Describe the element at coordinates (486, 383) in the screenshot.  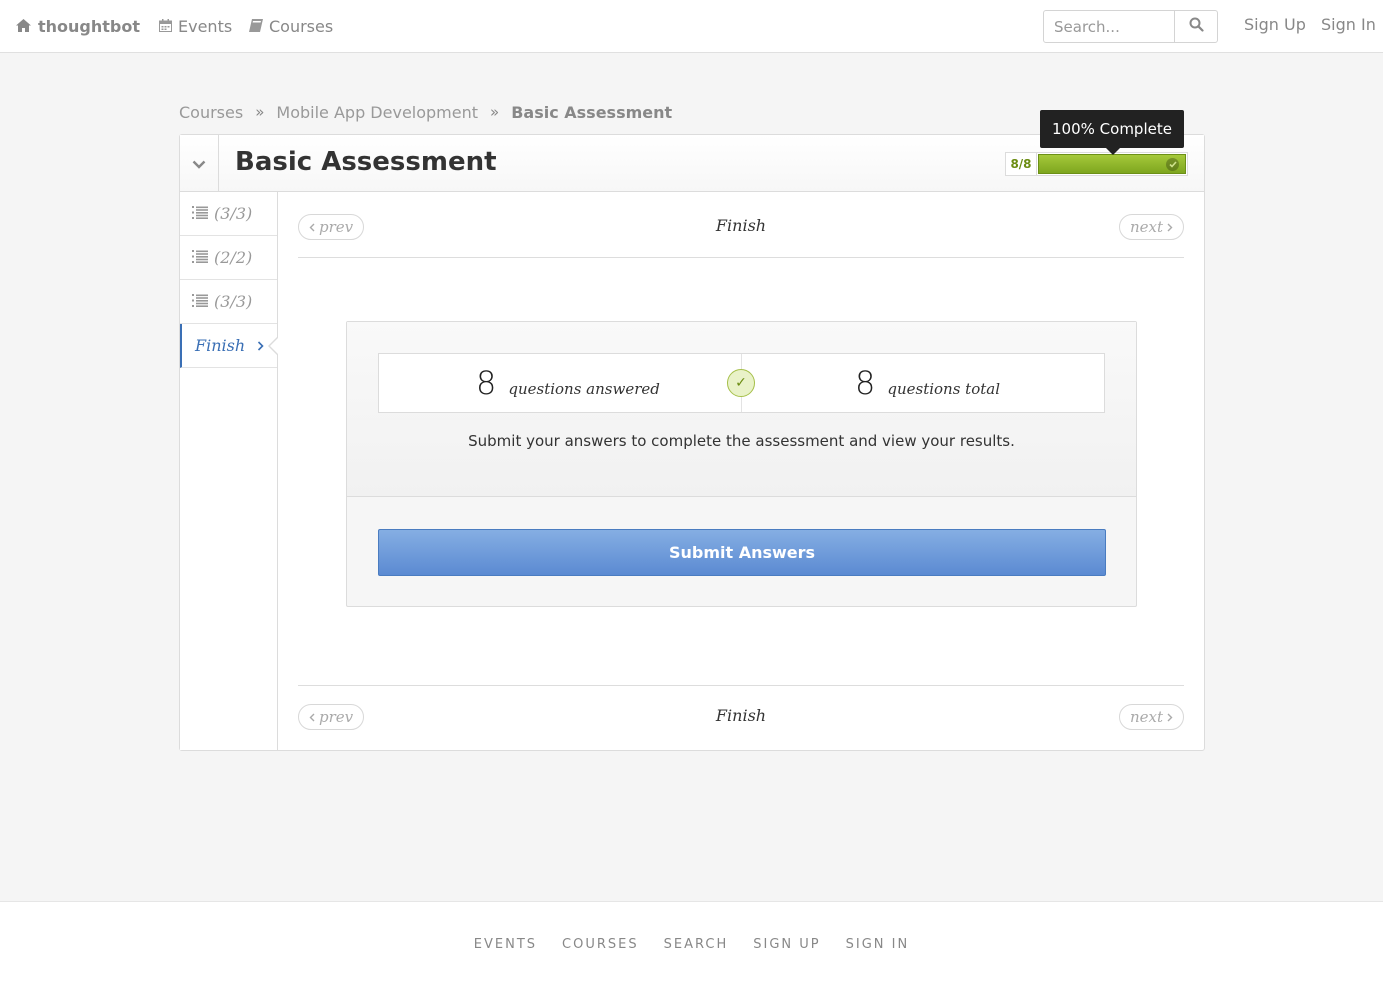
I see `answered-count: 8` at that location.